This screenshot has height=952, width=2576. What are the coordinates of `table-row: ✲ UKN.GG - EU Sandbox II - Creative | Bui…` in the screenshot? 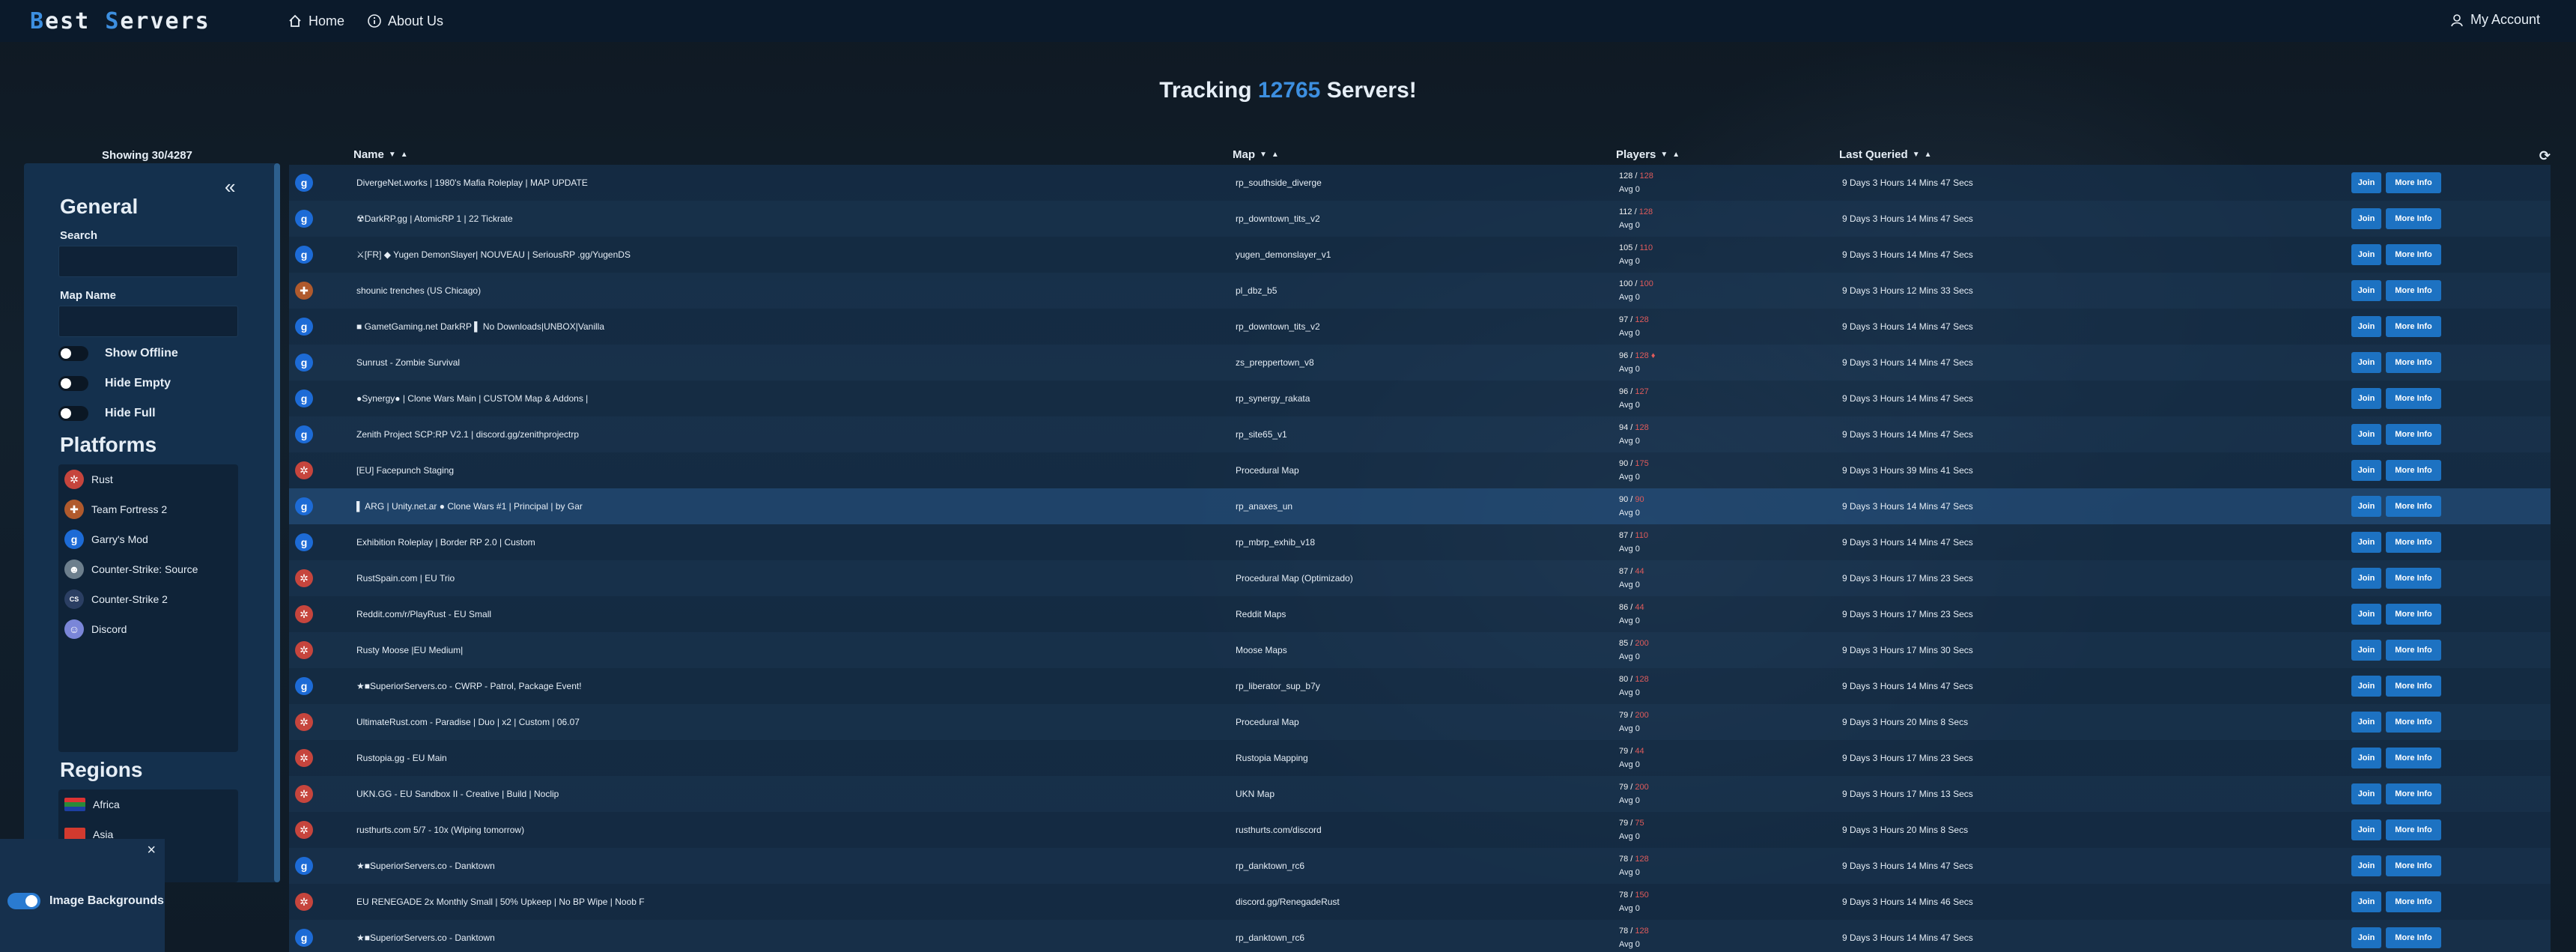 It's located at (1420, 794).